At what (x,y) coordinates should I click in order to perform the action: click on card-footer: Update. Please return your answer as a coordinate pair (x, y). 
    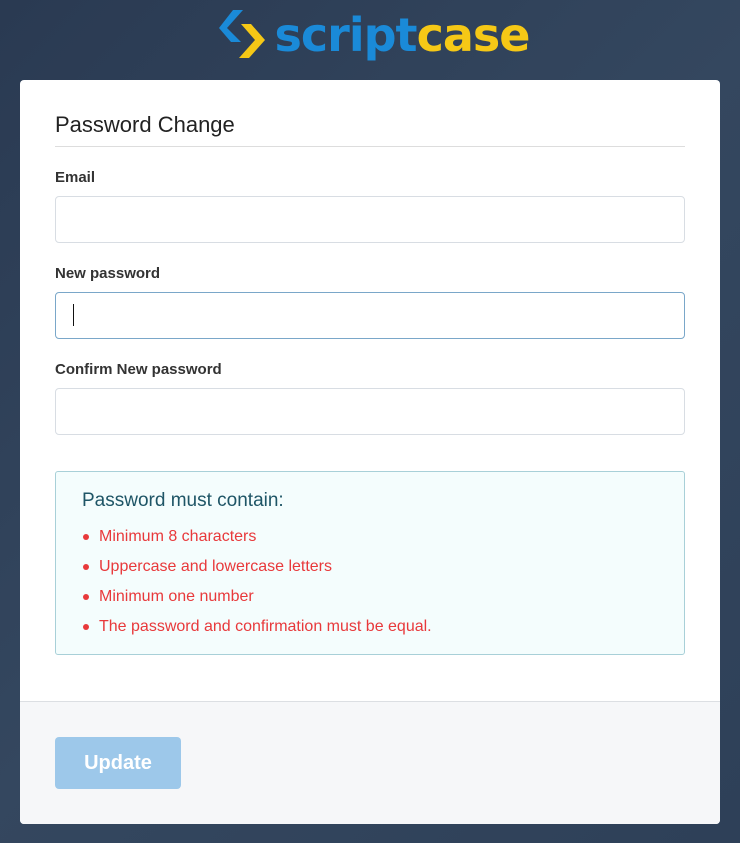
    Looking at the image, I should click on (370, 762).